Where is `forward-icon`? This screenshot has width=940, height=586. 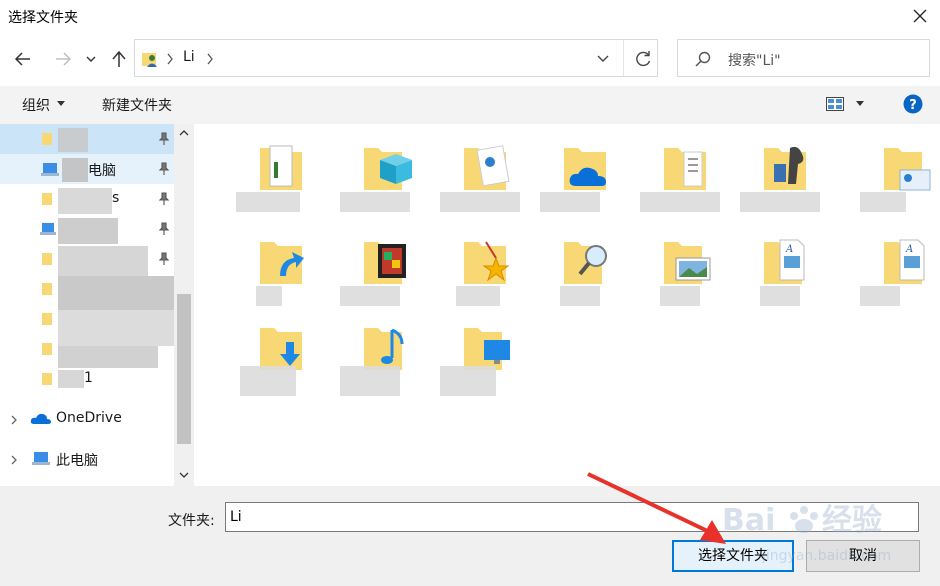
forward-icon is located at coordinates (63, 59).